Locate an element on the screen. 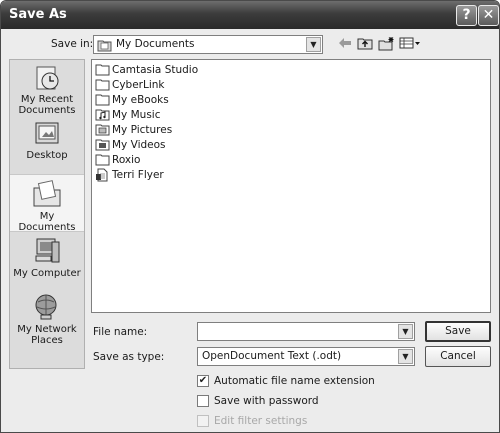  file-name-text: My Music is located at coordinates (136, 114).